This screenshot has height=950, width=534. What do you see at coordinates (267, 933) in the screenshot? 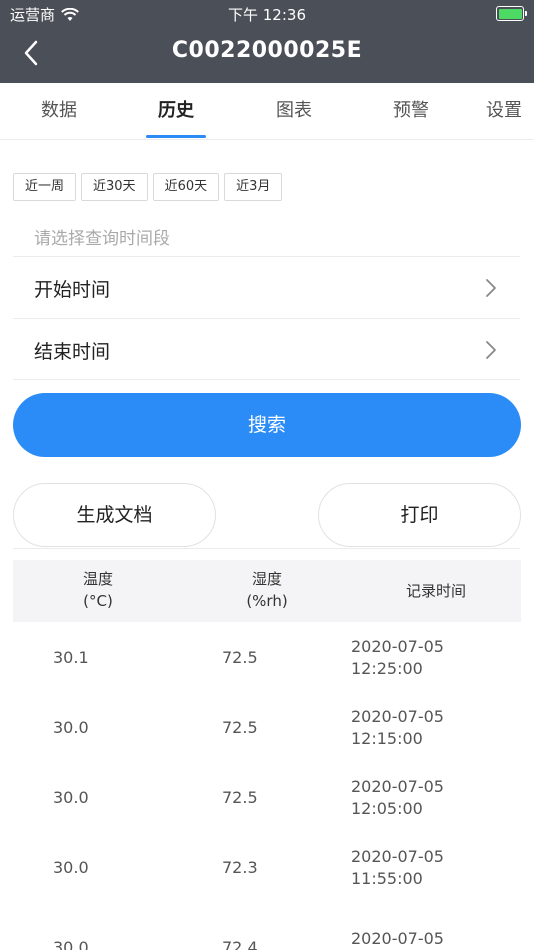
I see `table-row: 30.0 72.4 2020-07-05` at bounding box center [267, 933].